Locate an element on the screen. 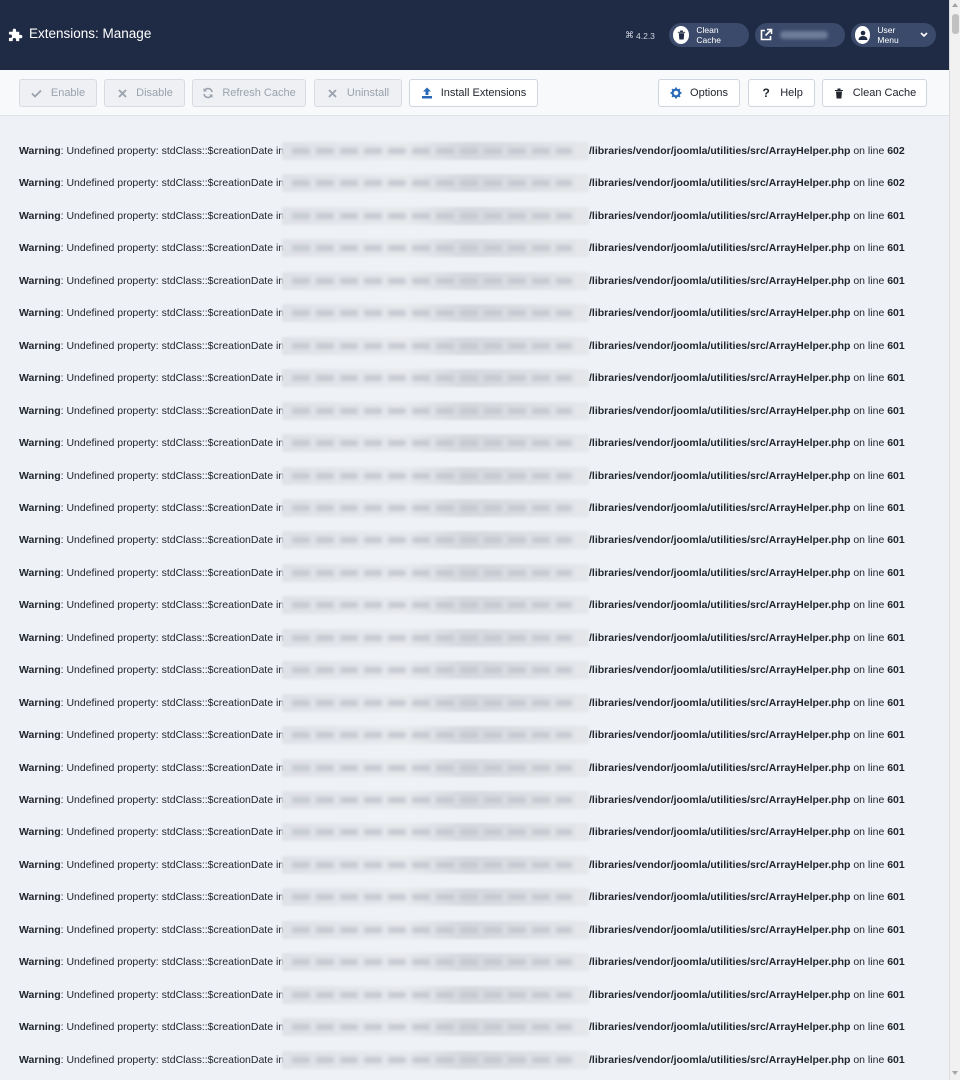  enable-button: Enable is located at coordinates (58, 93).